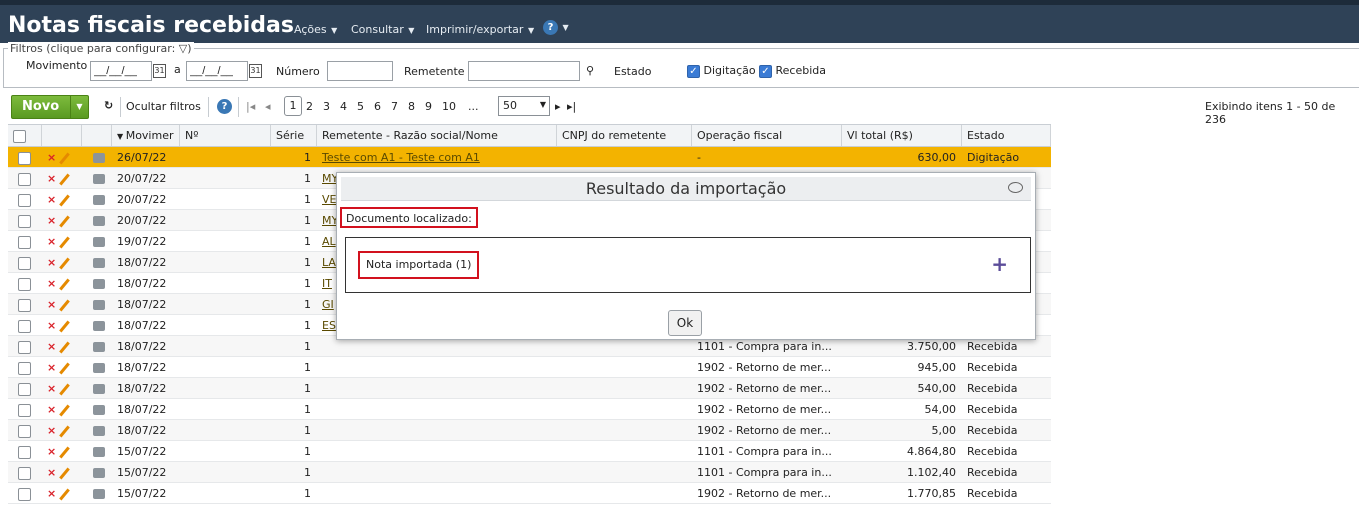 Image resolution: width=1359 pixels, height=507 pixels. What do you see at coordinates (999, 264) in the screenshot?
I see `expand-plus-icon: +` at bounding box center [999, 264].